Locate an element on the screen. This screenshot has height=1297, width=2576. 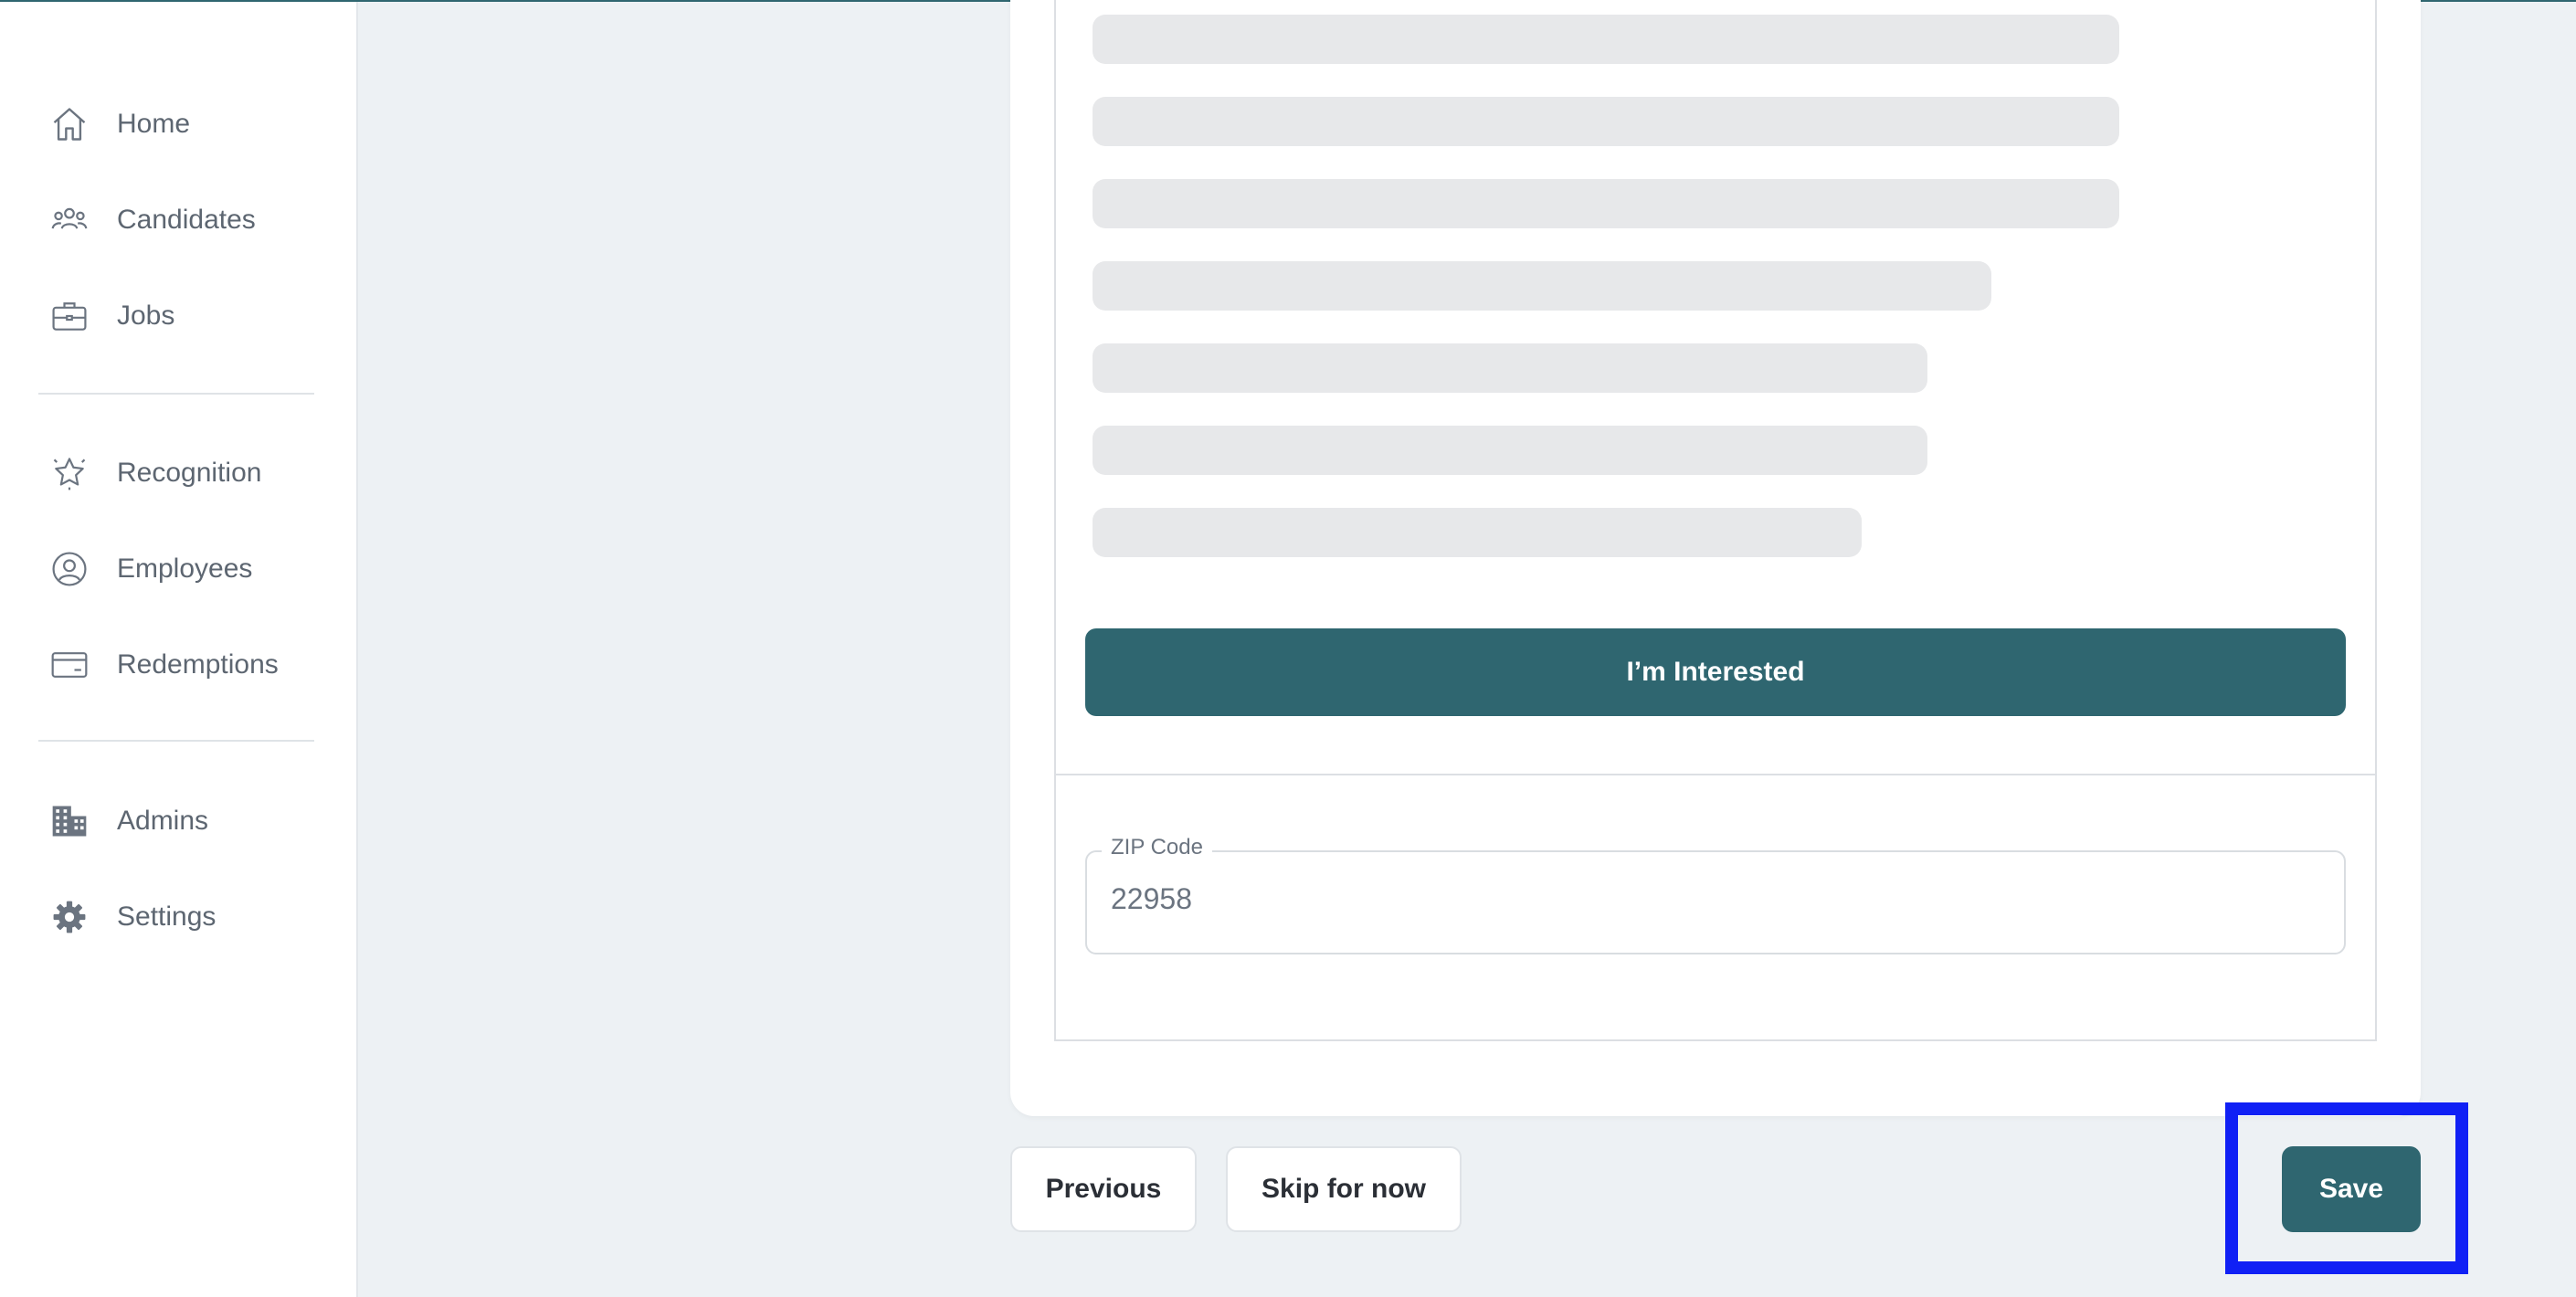
sidebar-item-admins: Admins is located at coordinates (194, 821).